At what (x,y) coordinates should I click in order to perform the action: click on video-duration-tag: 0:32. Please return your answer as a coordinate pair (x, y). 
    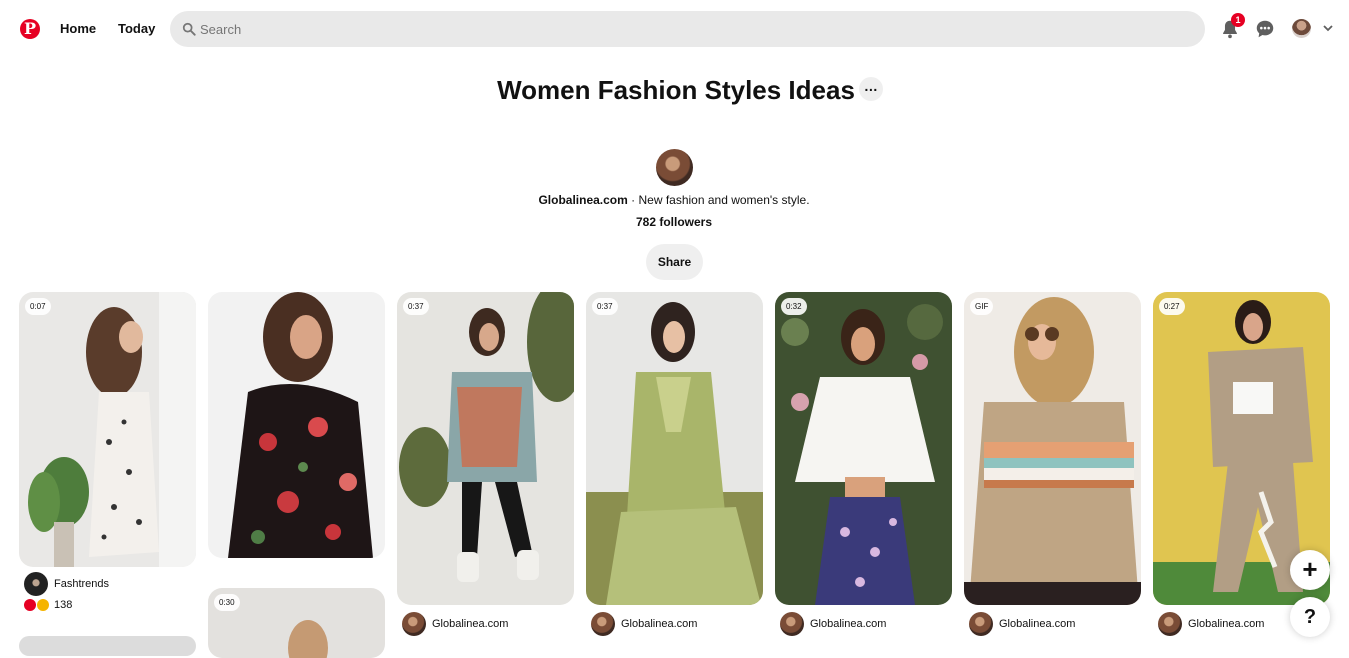
    Looking at the image, I should click on (794, 306).